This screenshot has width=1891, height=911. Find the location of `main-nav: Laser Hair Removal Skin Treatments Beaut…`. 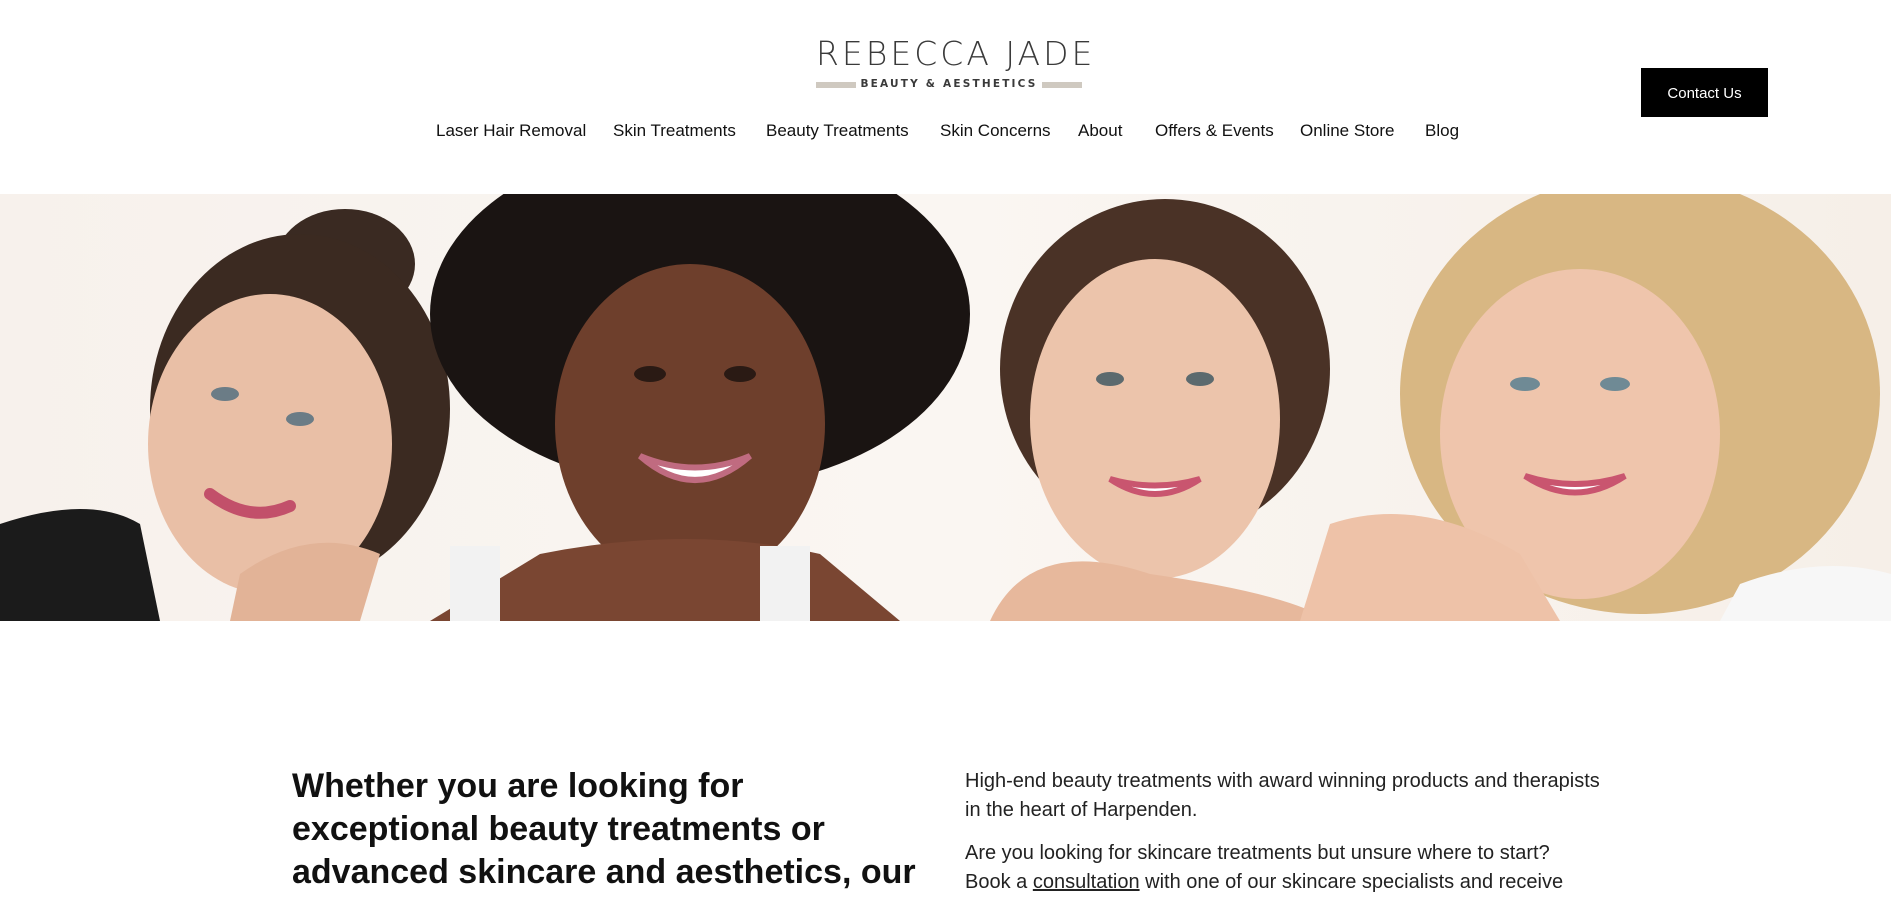

main-nav: Laser Hair Removal Skin Treatments Beaut… is located at coordinates (945, 131).